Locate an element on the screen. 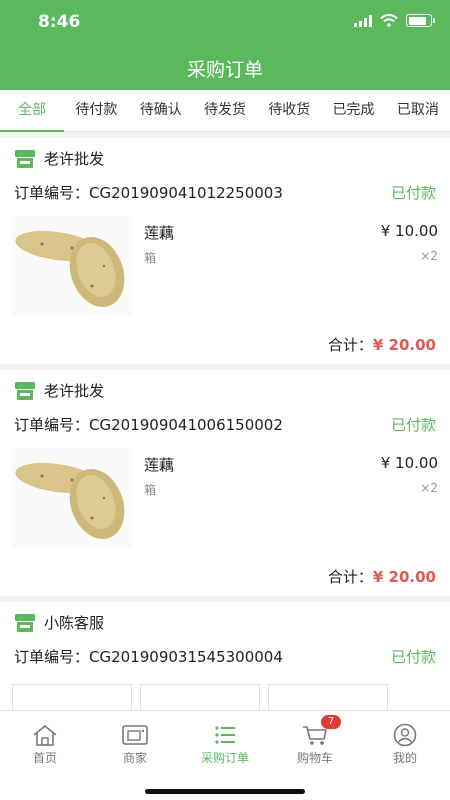 Image resolution: width=450 pixels, height=800 pixels. nav-profile-label: 我的 is located at coordinates (404, 758).